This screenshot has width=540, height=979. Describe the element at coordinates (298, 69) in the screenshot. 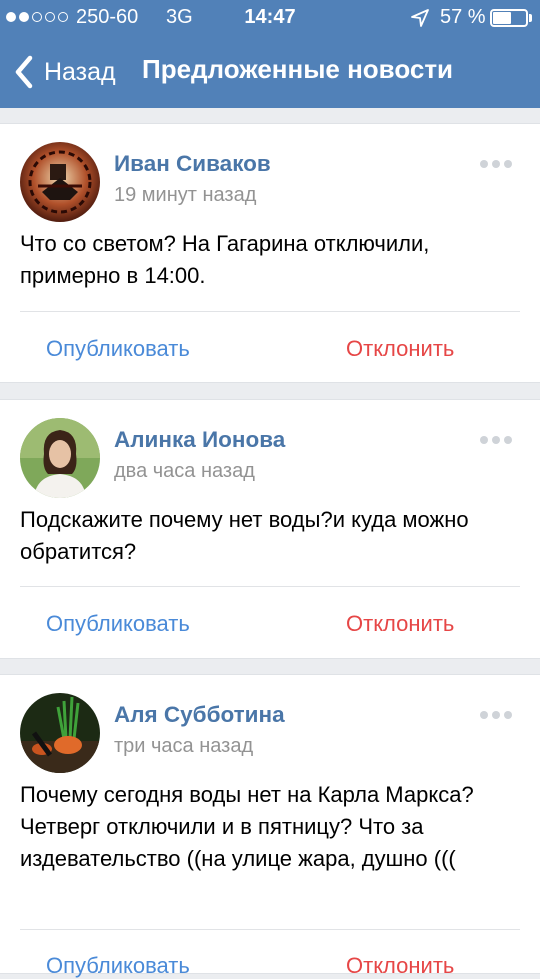

I see `page-title: Предложенные новости` at that location.